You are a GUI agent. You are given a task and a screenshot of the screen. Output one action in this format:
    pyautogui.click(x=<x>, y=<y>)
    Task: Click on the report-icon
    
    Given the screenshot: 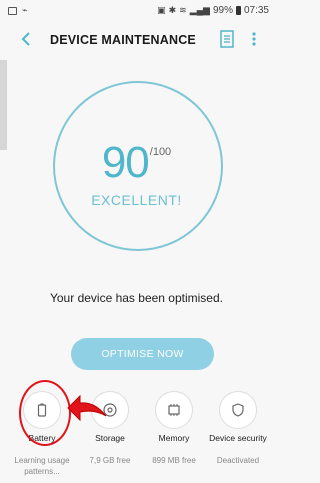 What is the action you would take?
    pyautogui.click(x=227, y=39)
    